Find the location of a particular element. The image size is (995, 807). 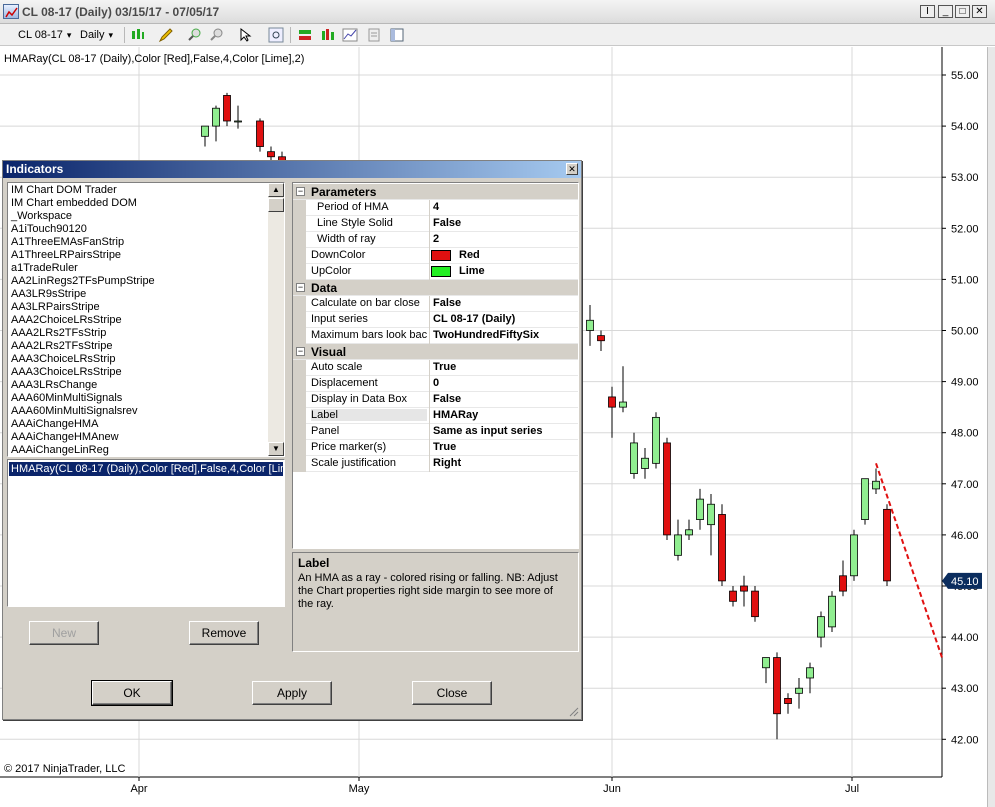

price-axis-label: 44.00 is located at coordinates (965, 638).